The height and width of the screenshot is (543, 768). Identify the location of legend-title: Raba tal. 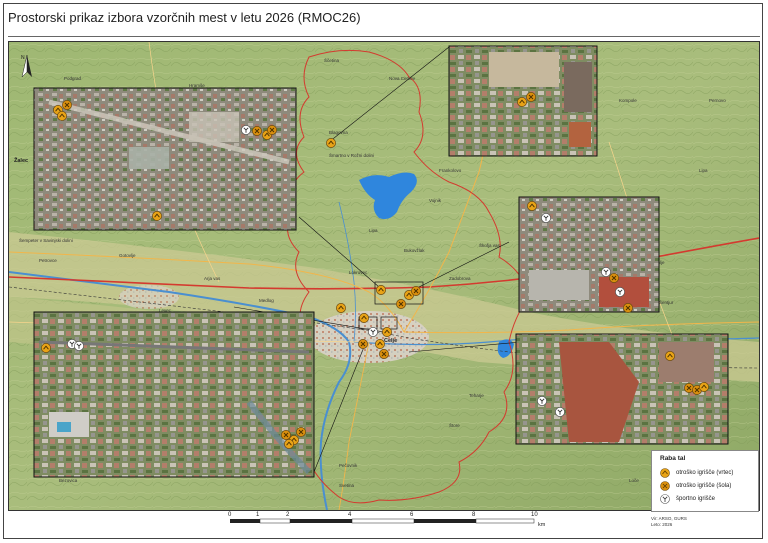
(673, 458).